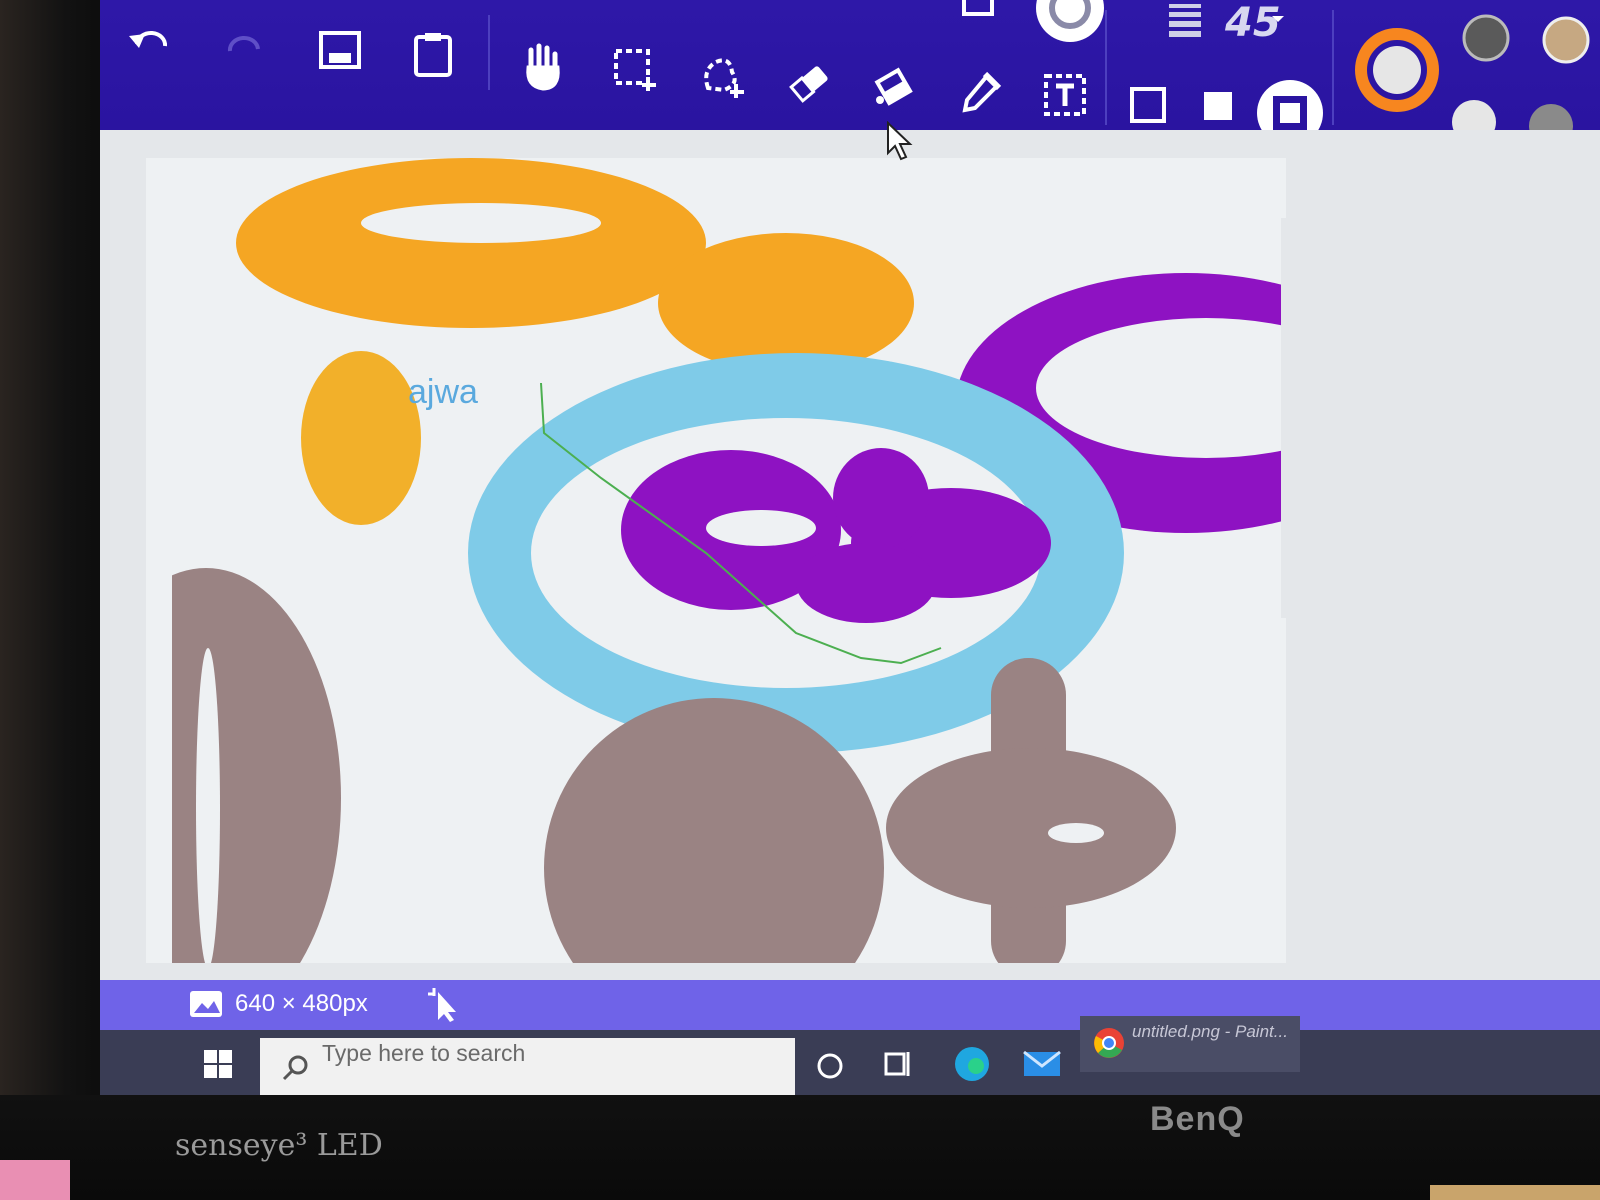 The height and width of the screenshot is (1200, 1600). Describe the element at coordinates (1042, 1064) in the screenshot. I see `mail-icon` at that location.